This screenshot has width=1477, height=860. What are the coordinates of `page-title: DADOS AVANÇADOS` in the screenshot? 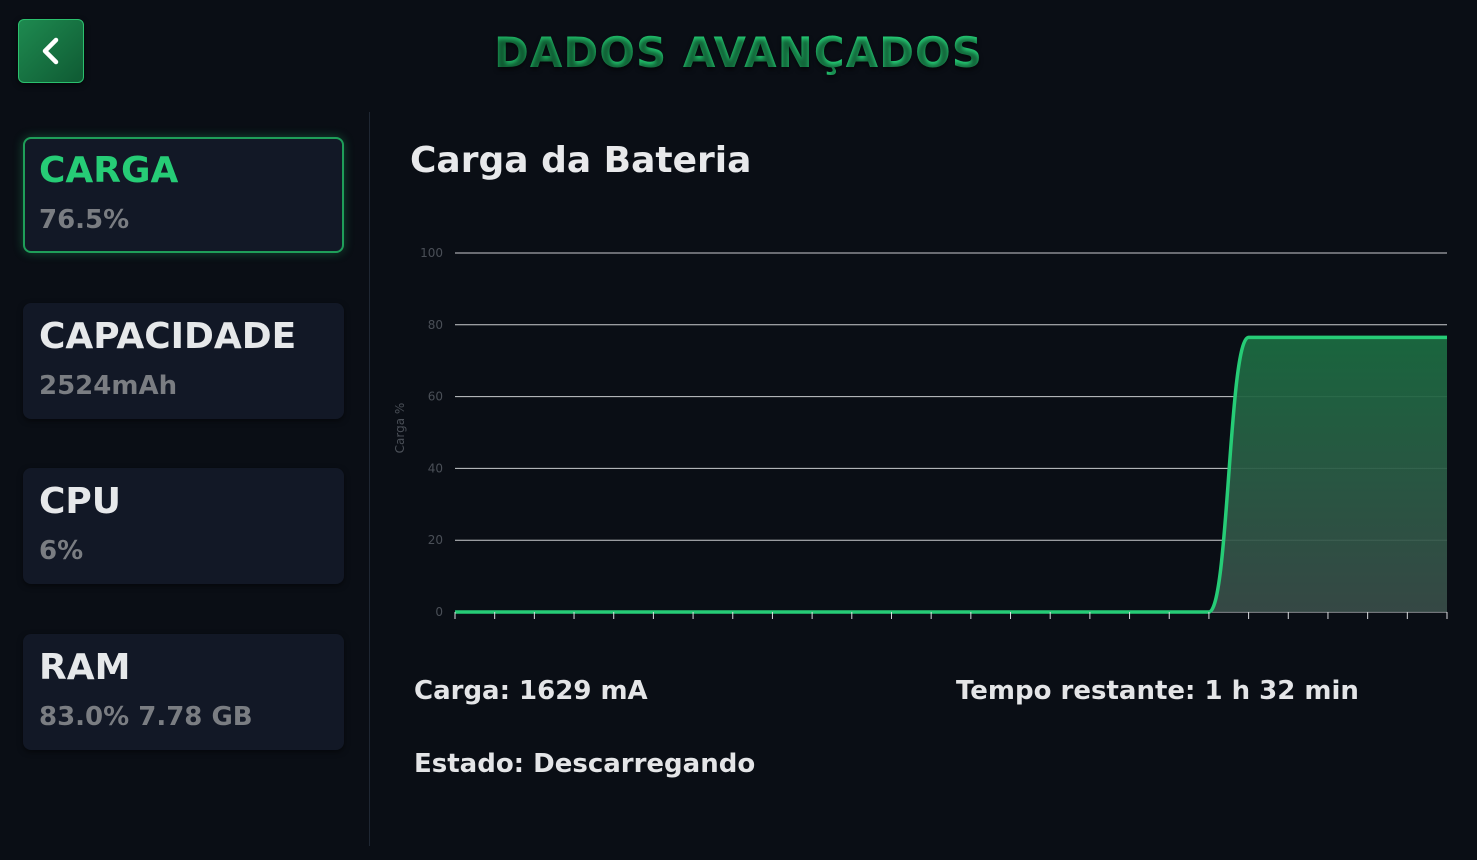 It's located at (738, 52).